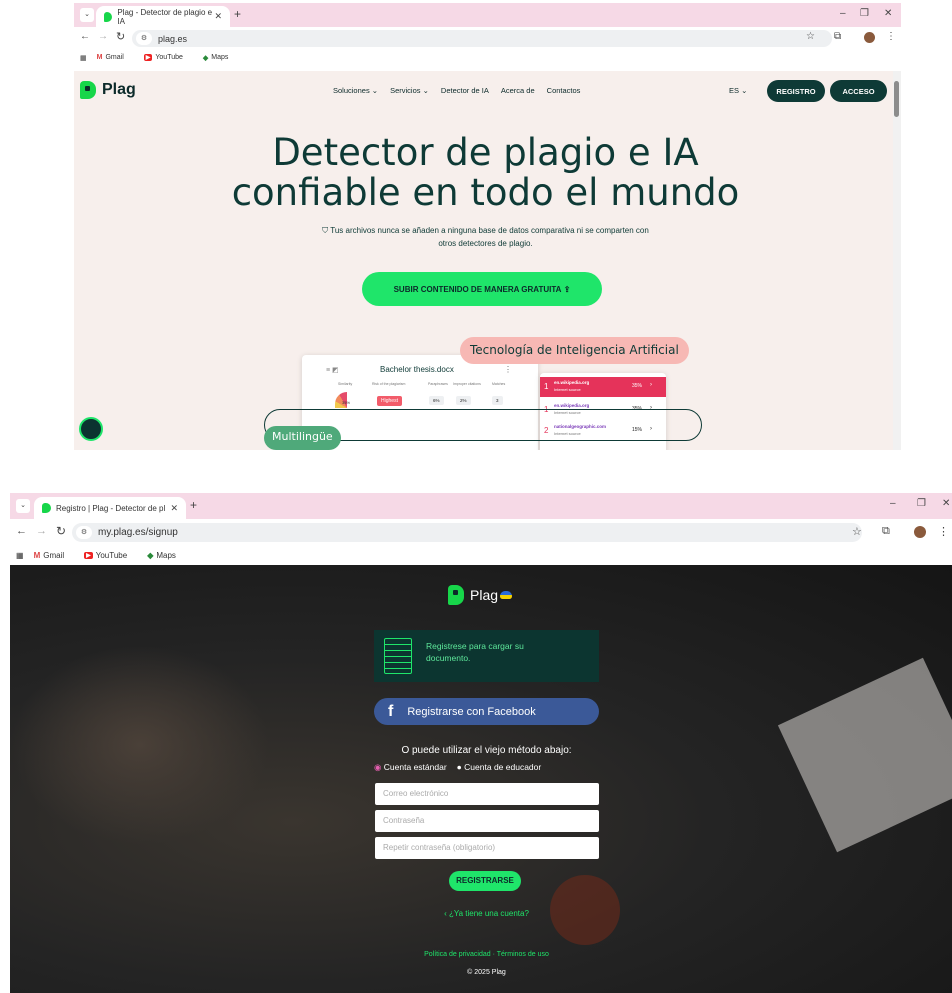 The width and height of the screenshot is (952, 993). What do you see at coordinates (603, 387) in the screenshot?
I see `source-row-active: 1 en.wikipedia.org Internet source 35% ›` at bounding box center [603, 387].